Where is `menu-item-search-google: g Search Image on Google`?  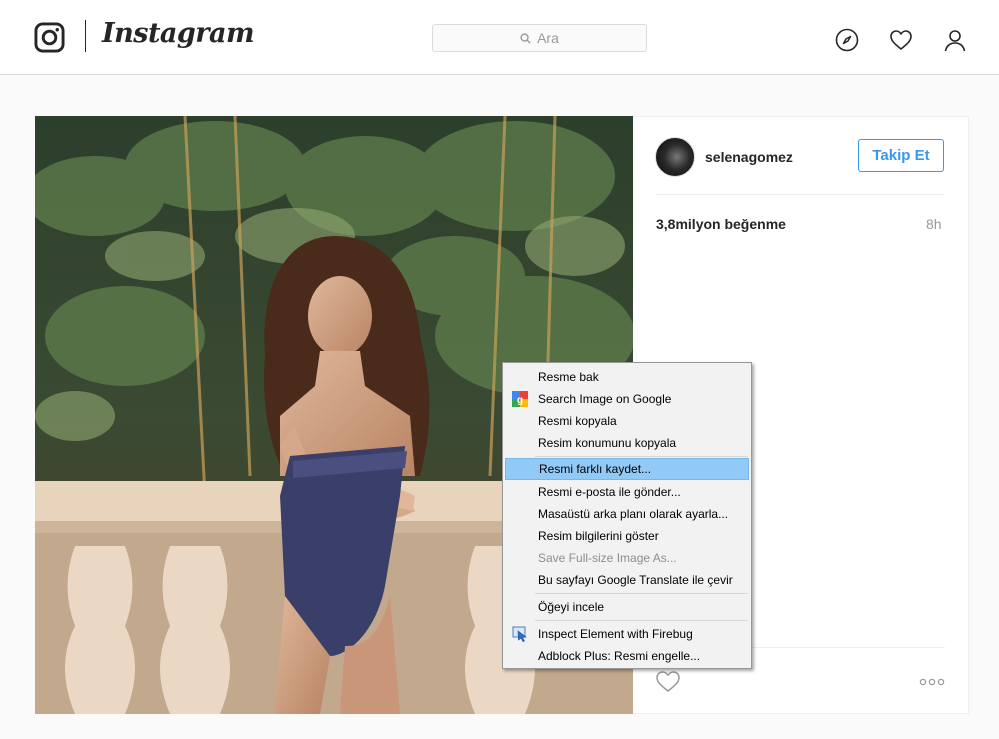
menu-item-search-google: g Search Image on Google is located at coordinates (627, 399).